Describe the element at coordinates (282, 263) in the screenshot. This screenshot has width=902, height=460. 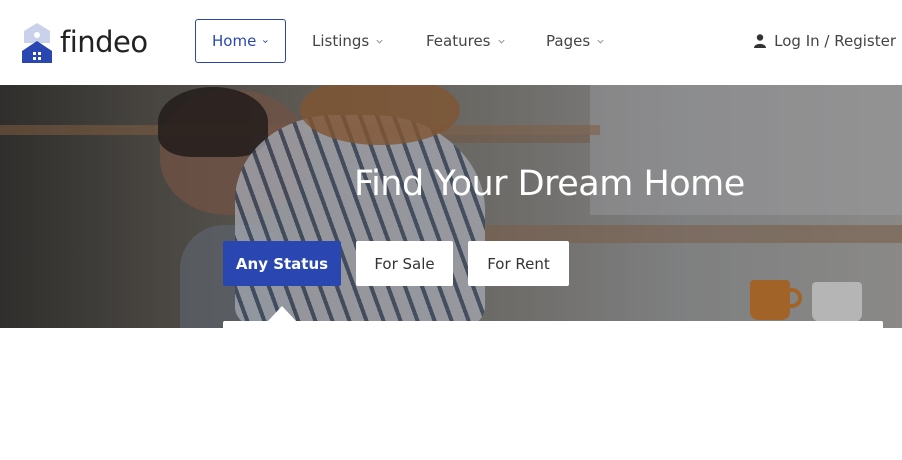
I see `status-tab-any: Any Status` at that location.